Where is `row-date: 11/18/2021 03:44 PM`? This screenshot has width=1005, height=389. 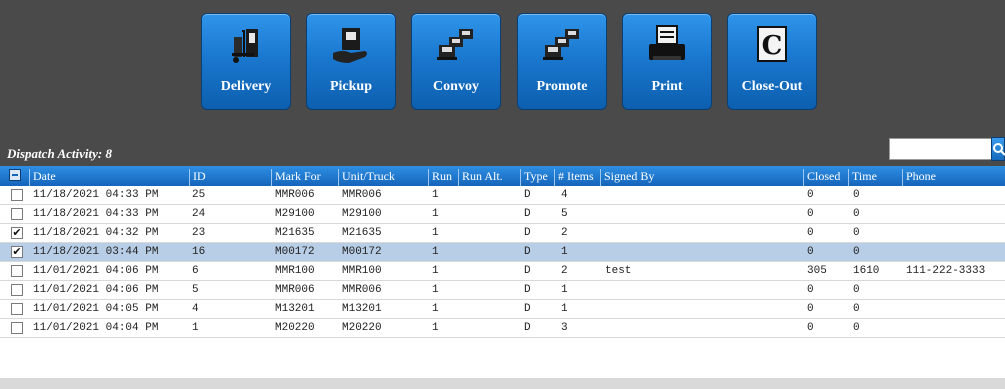 row-date: 11/18/2021 03:44 PM is located at coordinates (96, 252).